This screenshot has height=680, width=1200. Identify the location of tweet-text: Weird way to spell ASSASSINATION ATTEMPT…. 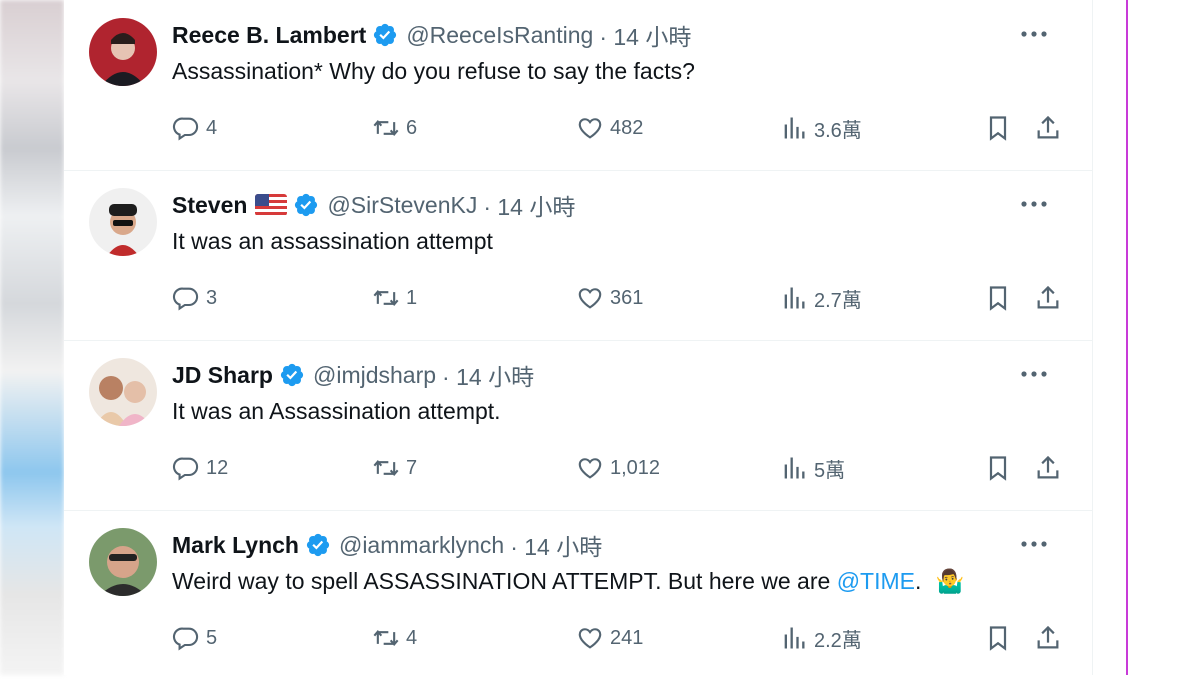
(568, 581).